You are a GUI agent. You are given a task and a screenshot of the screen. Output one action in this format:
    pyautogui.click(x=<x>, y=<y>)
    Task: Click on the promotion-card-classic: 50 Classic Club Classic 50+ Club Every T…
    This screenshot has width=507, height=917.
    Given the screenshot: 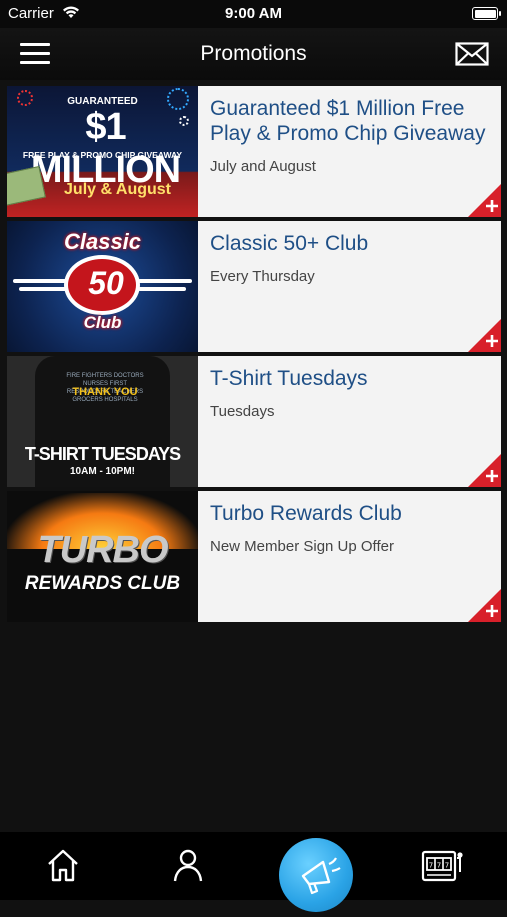 What is the action you would take?
    pyautogui.click(x=254, y=286)
    